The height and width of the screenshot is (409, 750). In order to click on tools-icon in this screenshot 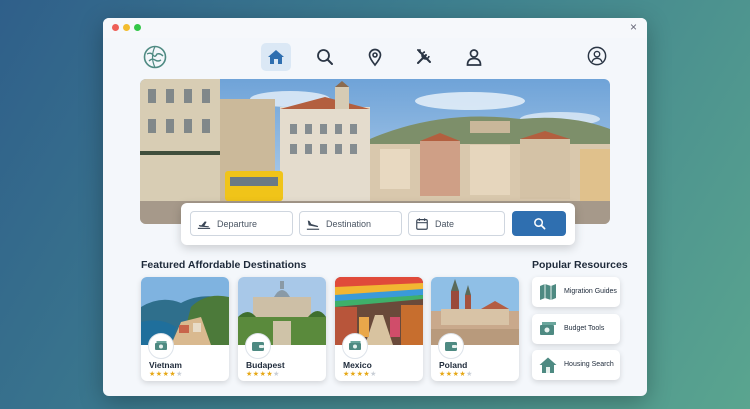, I will do `click(424, 56)`.